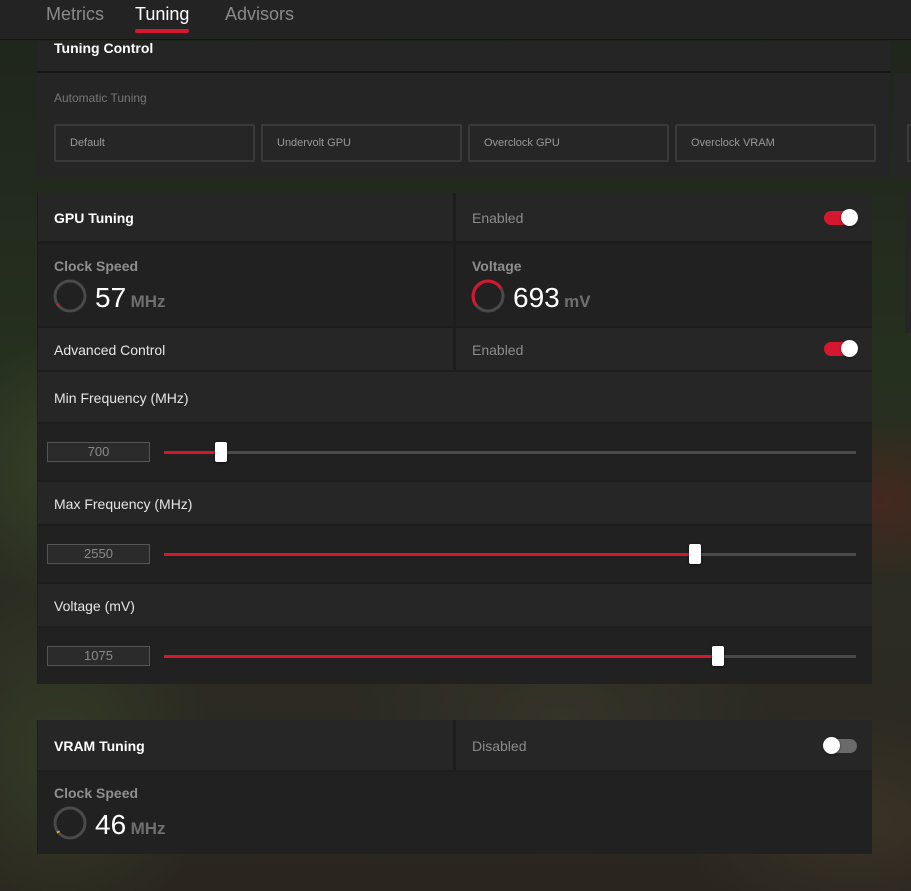 The width and height of the screenshot is (911, 891). I want to click on vram-clock-speed-value: 46, so click(111, 824).